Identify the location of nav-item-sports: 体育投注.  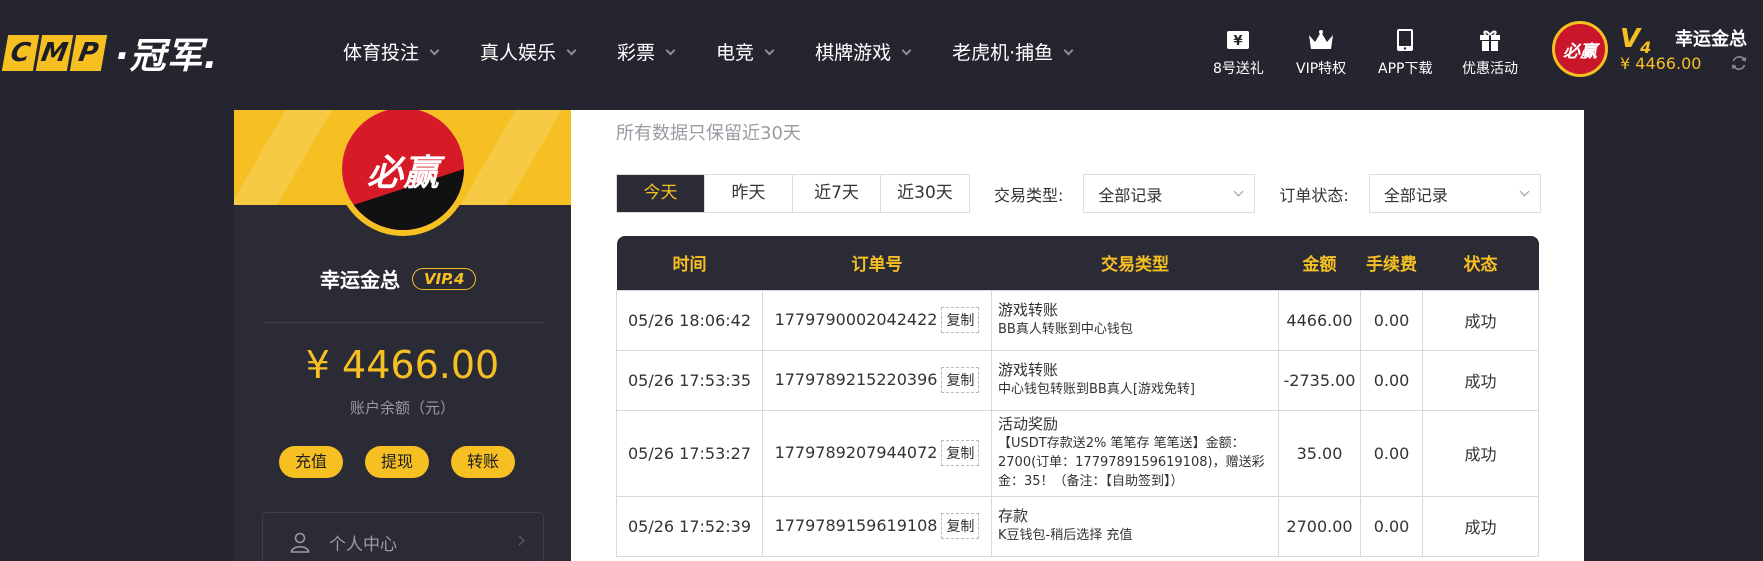
(391, 53).